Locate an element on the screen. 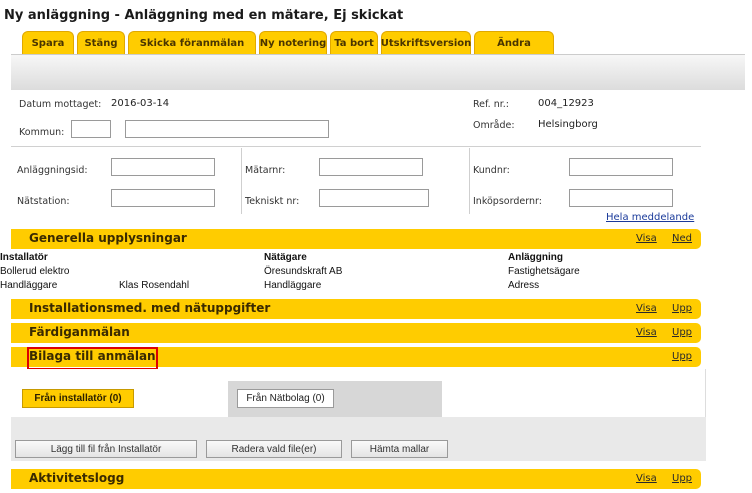  matarnr-label: Mätarnr: is located at coordinates (265, 170).